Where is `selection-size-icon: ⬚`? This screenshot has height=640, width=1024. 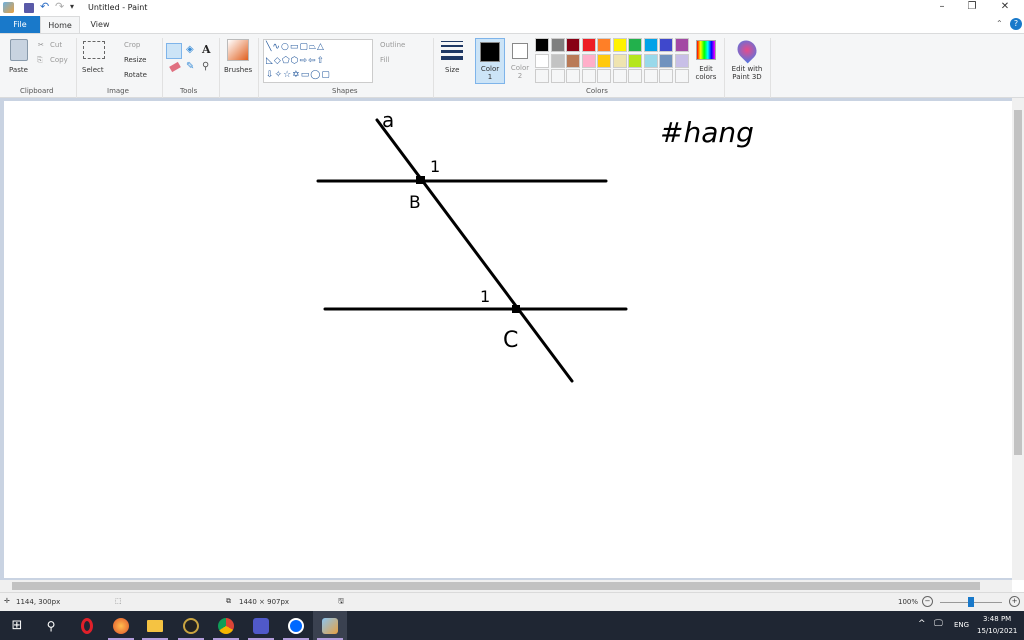
selection-size-icon: ⬚ is located at coordinates (118, 601).